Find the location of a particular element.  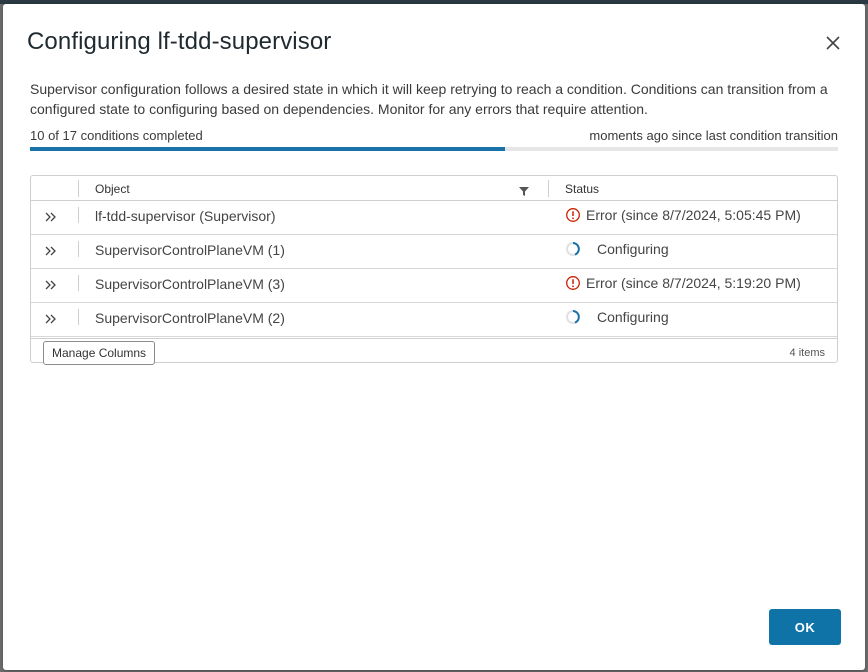

table-row: SupervisorControlPlaneVM (2) Configuring is located at coordinates (434, 320).